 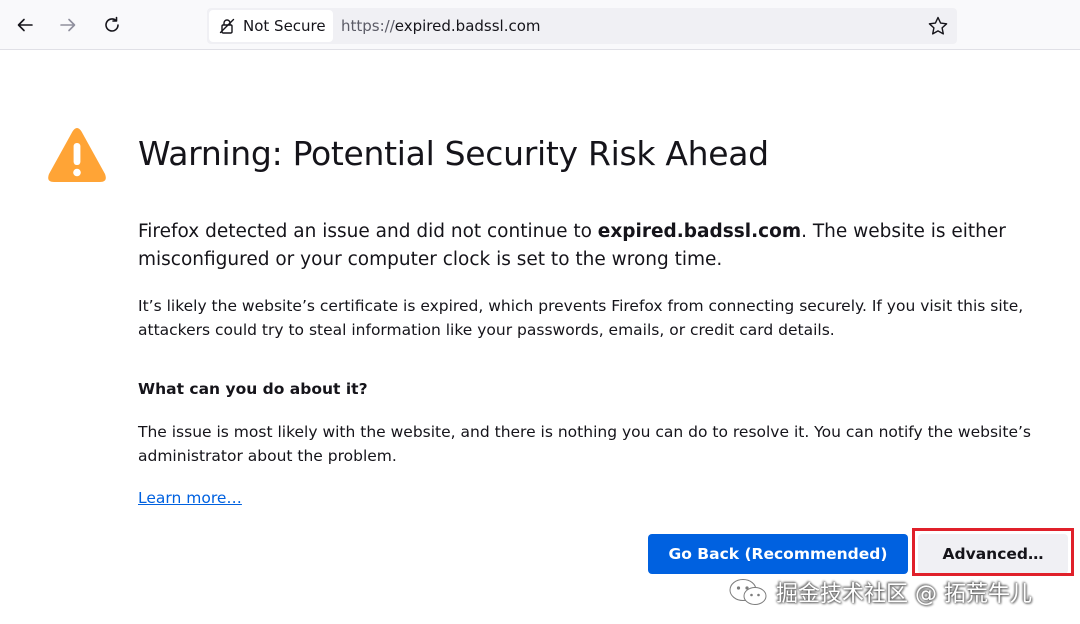 What do you see at coordinates (778, 554) in the screenshot?
I see `go-back-button: Go Back (Recommended)` at bounding box center [778, 554].